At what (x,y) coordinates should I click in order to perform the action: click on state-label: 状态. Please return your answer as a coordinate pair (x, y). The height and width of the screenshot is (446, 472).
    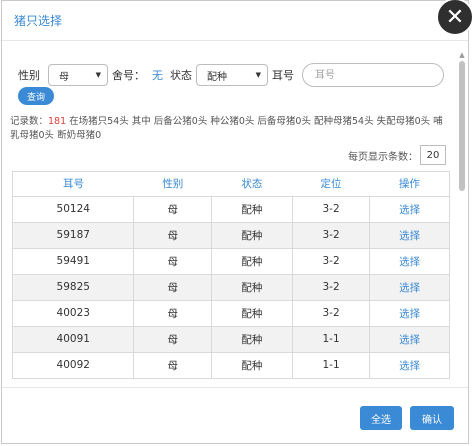
    Looking at the image, I should click on (181, 75).